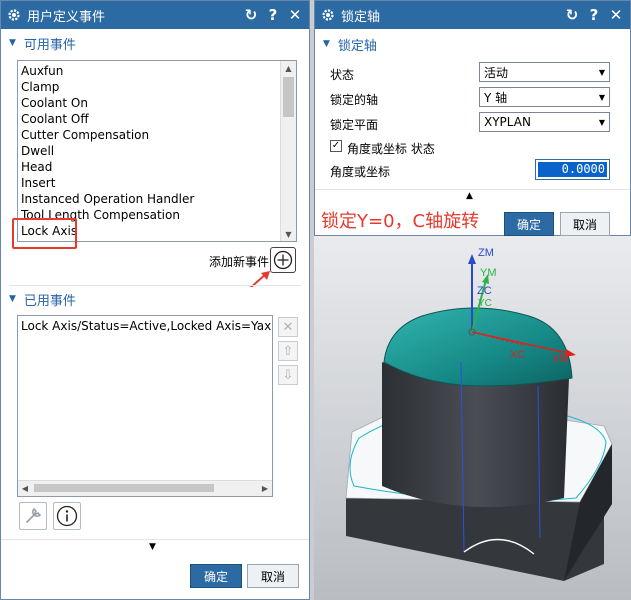 The width and height of the screenshot is (631, 600). I want to click on annotation-text: 锁定Y=0，C轴旋转, so click(400, 221).